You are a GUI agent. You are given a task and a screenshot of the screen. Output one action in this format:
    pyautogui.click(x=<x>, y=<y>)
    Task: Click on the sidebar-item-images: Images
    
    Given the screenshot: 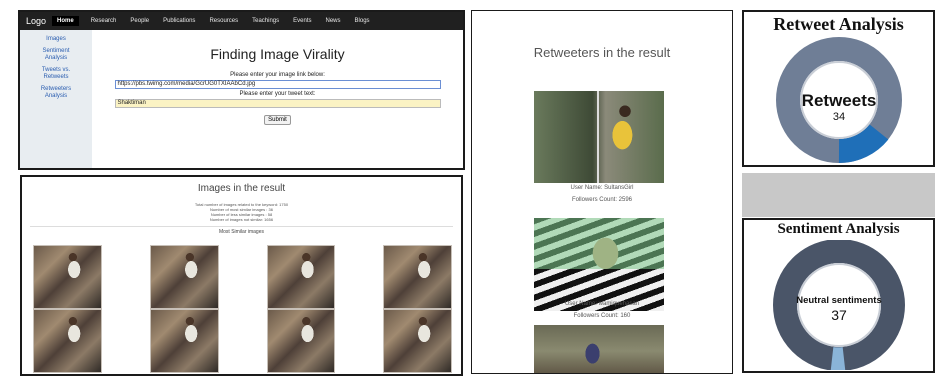 What is the action you would take?
    pyautogui.click(x=56, y=39)
    